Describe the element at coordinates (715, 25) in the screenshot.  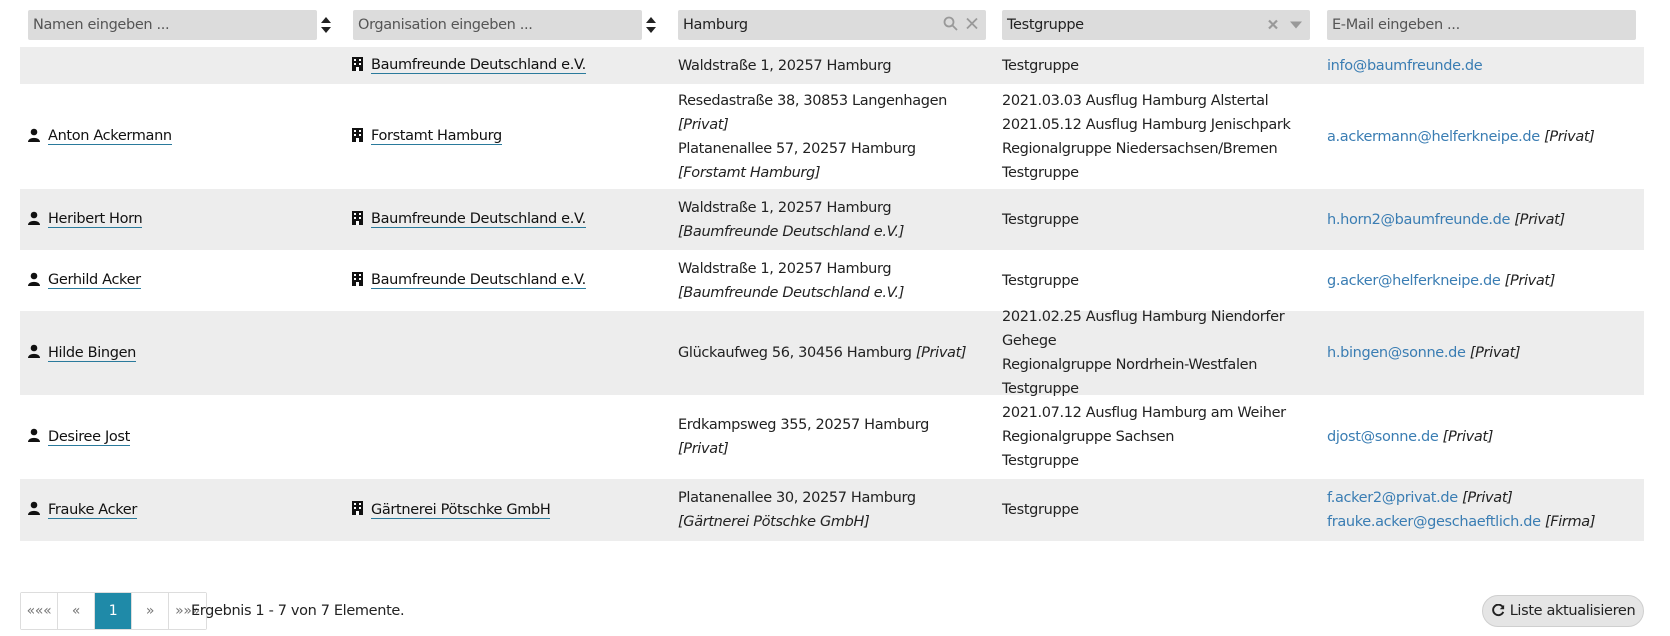
I see `address-filter-value: Hamburg` at that location.